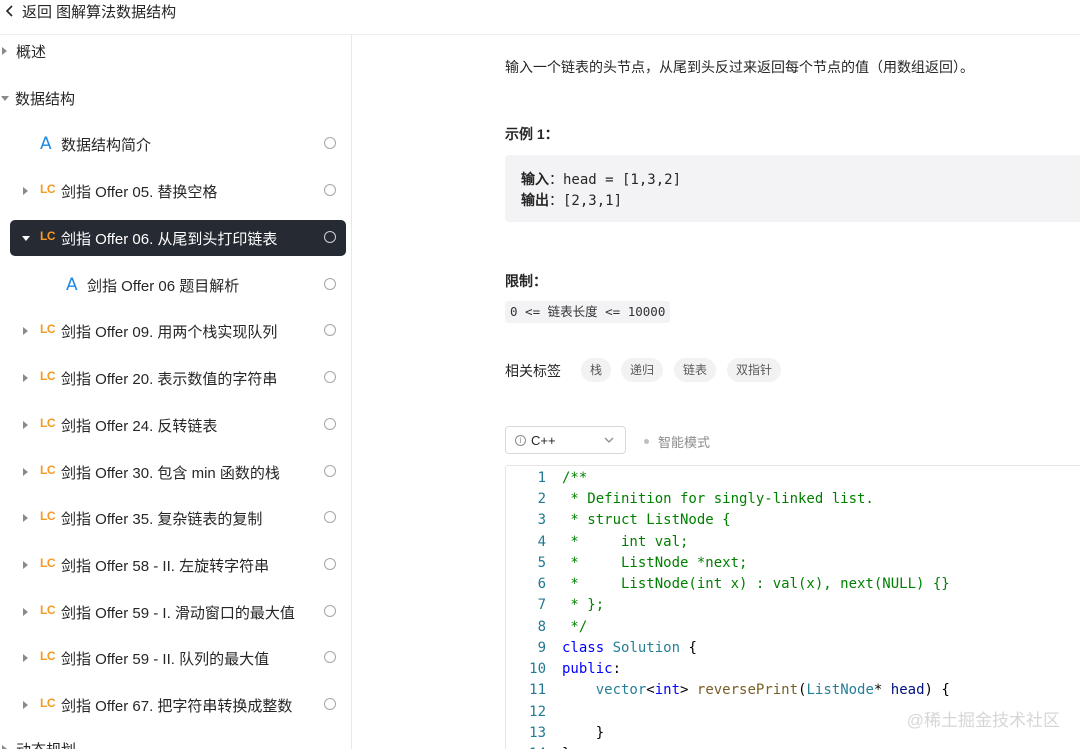 The width and height of the screenshot is (1080, 749). I want to click on limit-code: 0 <= 链表长度 <= 10000, so click(588, 312).